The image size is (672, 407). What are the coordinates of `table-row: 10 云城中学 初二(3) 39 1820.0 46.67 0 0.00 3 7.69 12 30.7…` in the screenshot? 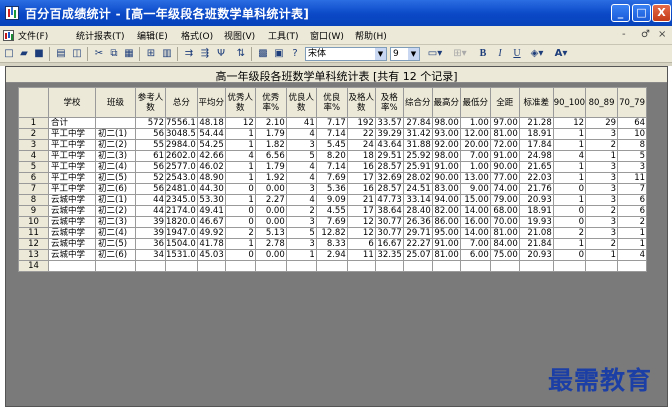 It's located at (333, 222).